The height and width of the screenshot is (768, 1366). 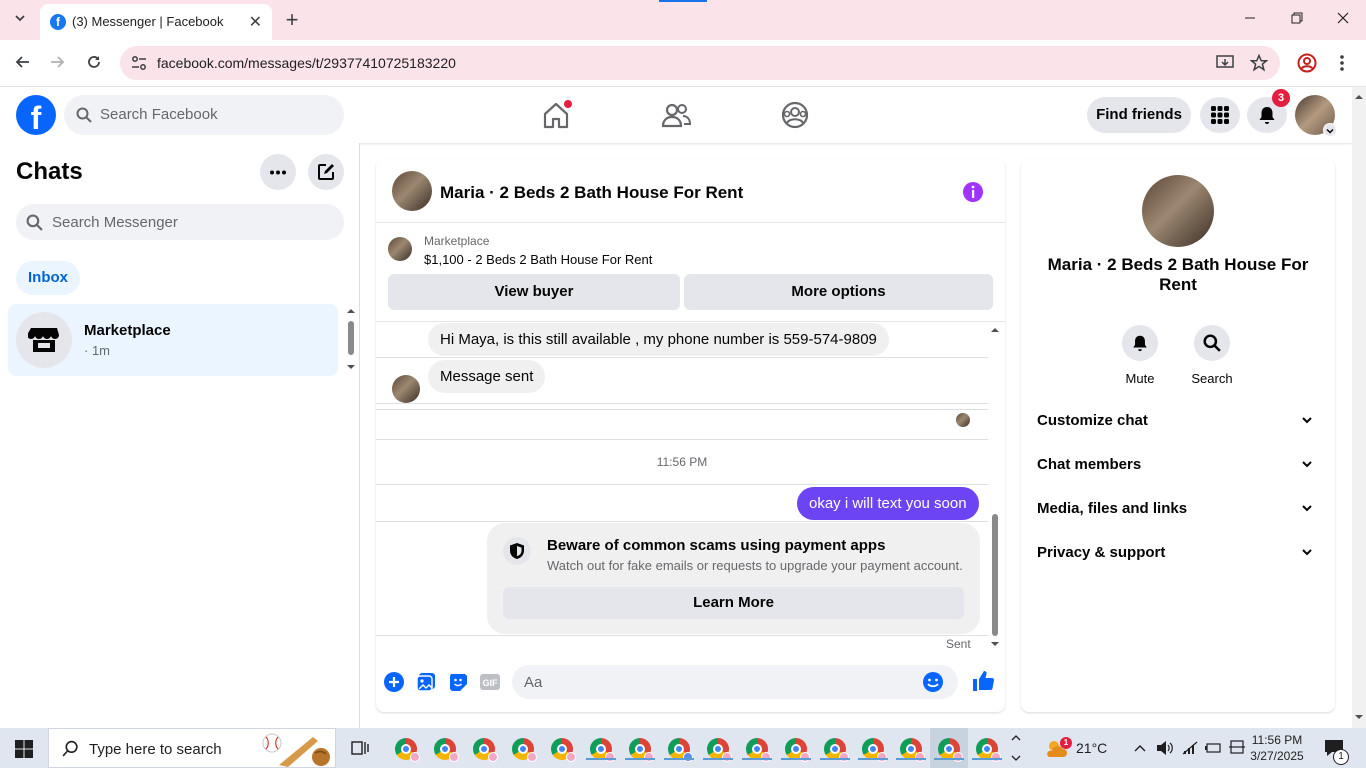 I want to click on message-input: Aa, so click(x=735, y=682).